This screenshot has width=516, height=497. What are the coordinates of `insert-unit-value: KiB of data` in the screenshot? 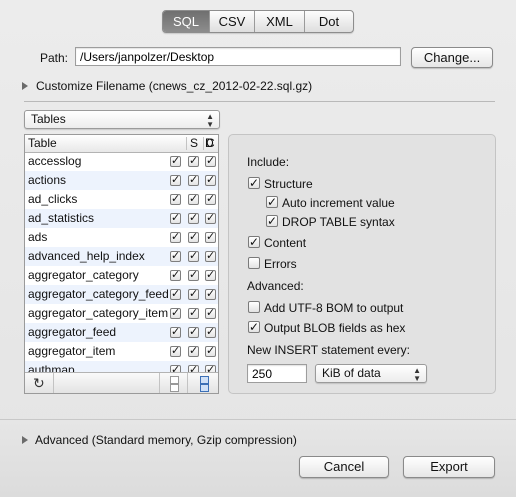 It's located at (351, 373).